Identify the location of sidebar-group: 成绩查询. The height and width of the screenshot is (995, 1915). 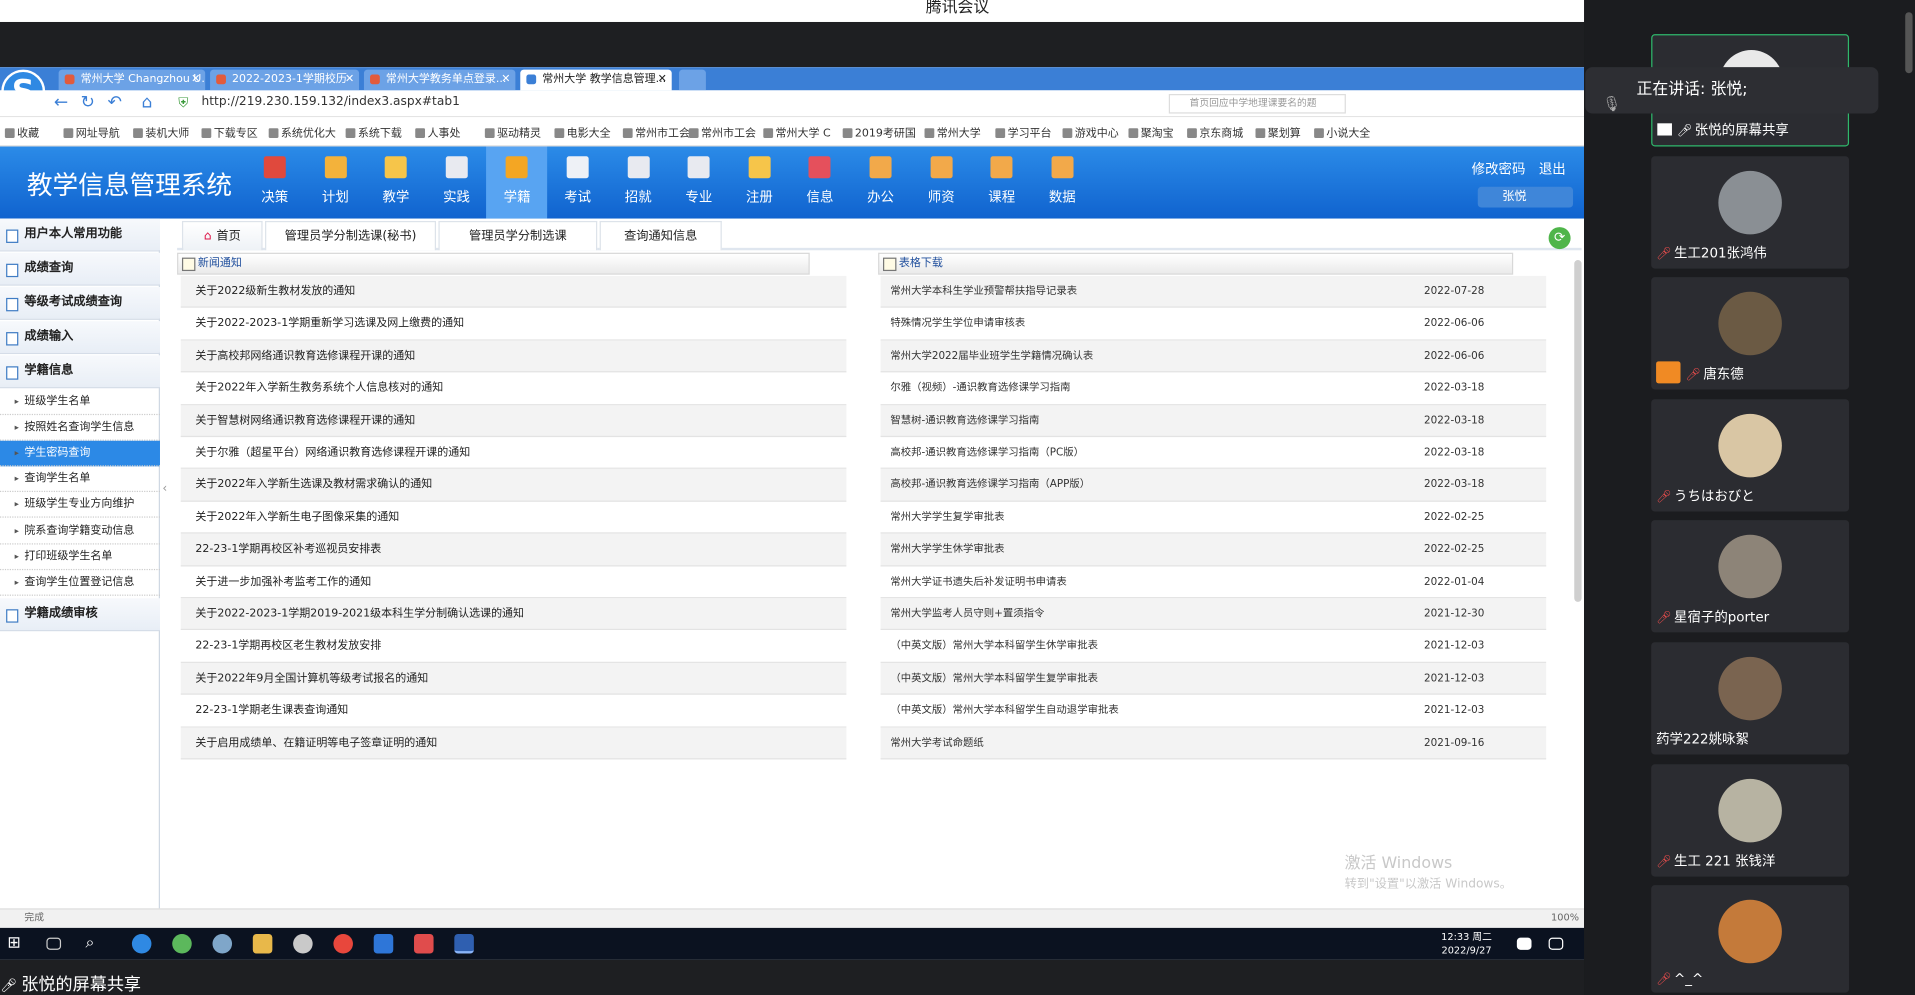
(80, 269).